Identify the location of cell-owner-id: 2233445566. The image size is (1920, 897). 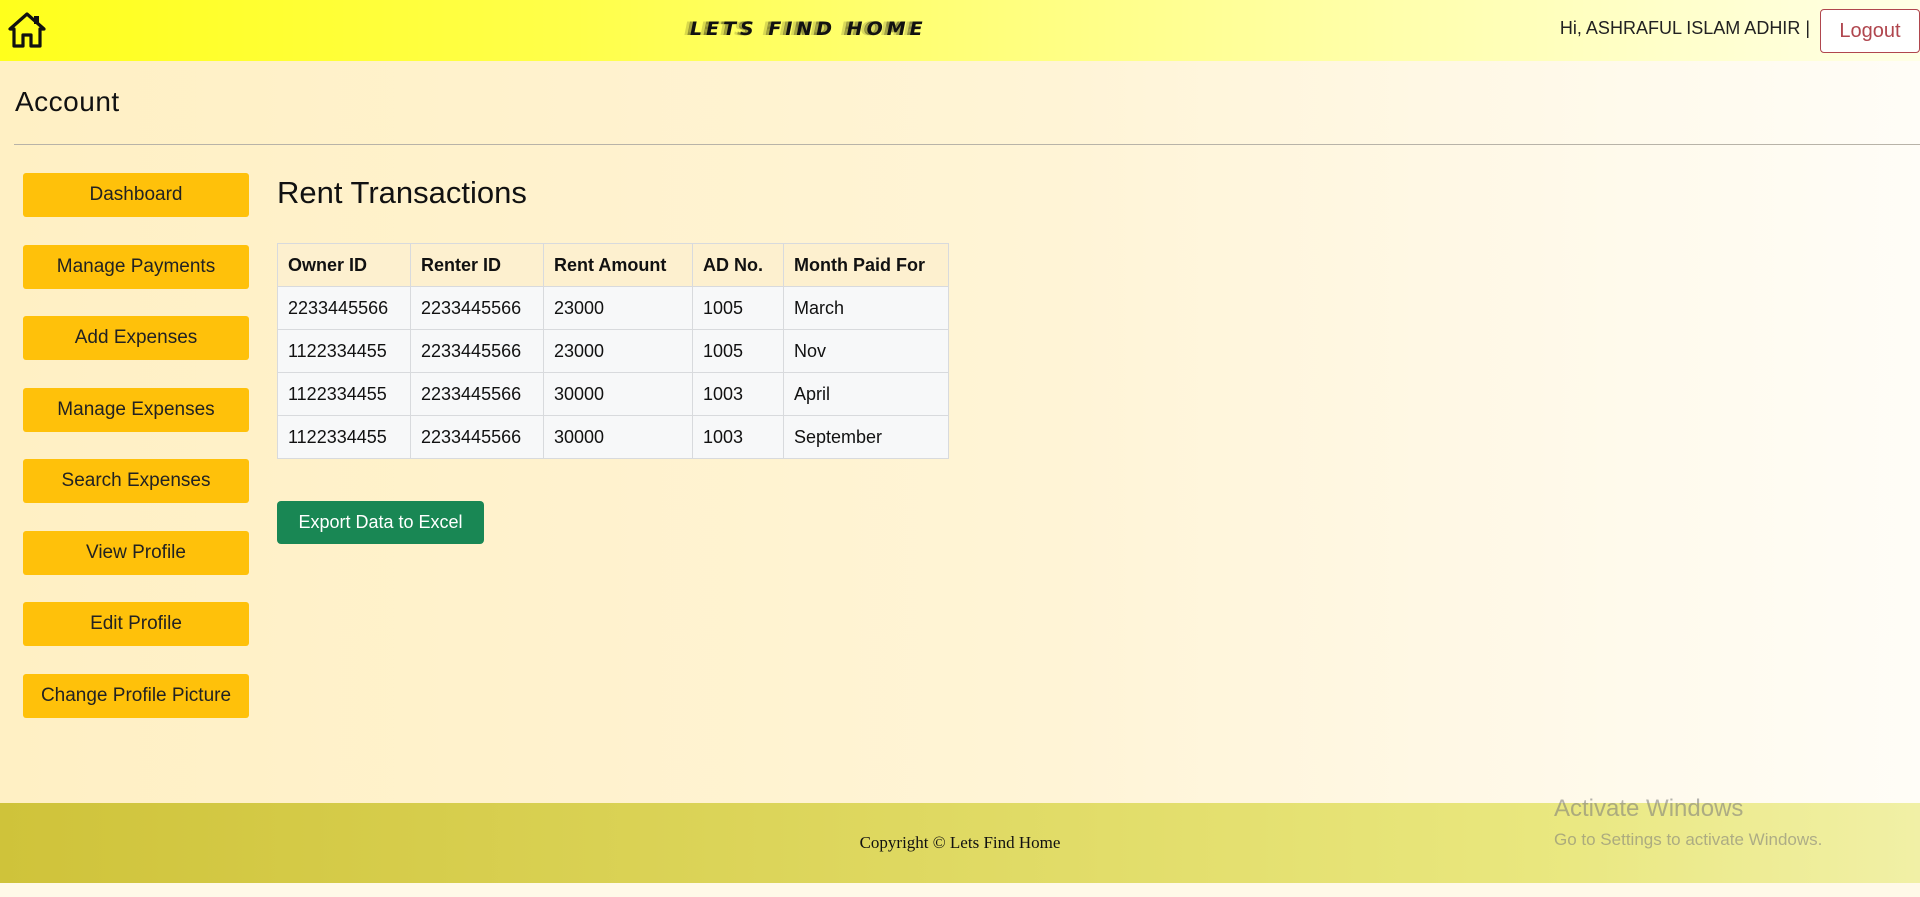
(344, 308).